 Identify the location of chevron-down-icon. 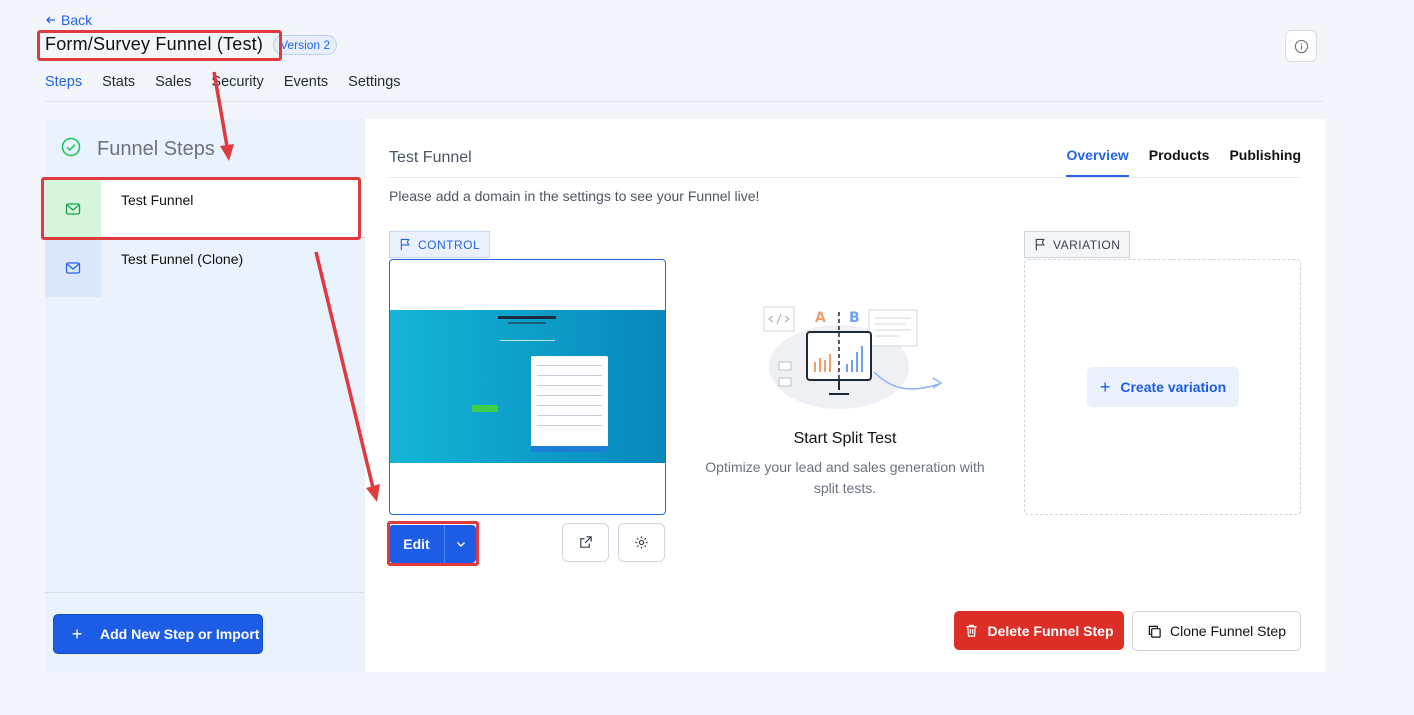
(460, 544).